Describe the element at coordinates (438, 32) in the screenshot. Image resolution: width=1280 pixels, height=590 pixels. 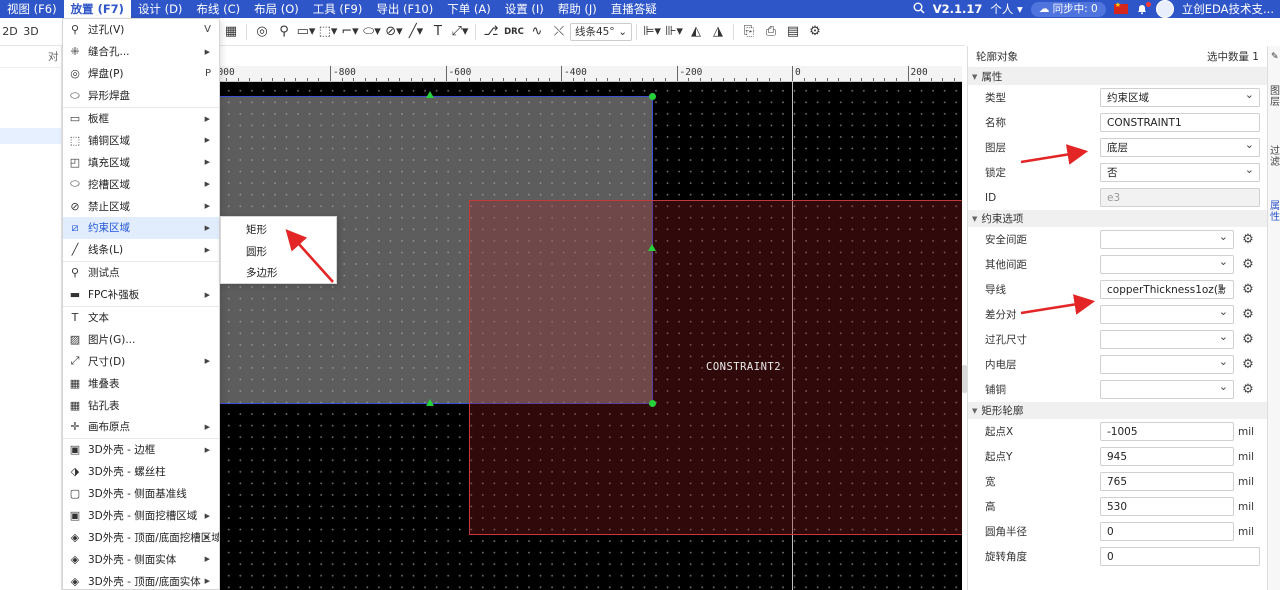
I see `text-tool-icon: T` at that location.